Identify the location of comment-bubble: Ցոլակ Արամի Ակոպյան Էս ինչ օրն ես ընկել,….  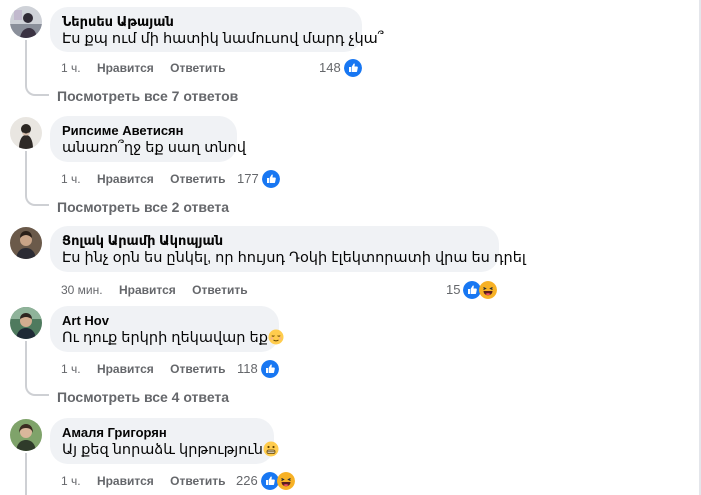
(288, 249).